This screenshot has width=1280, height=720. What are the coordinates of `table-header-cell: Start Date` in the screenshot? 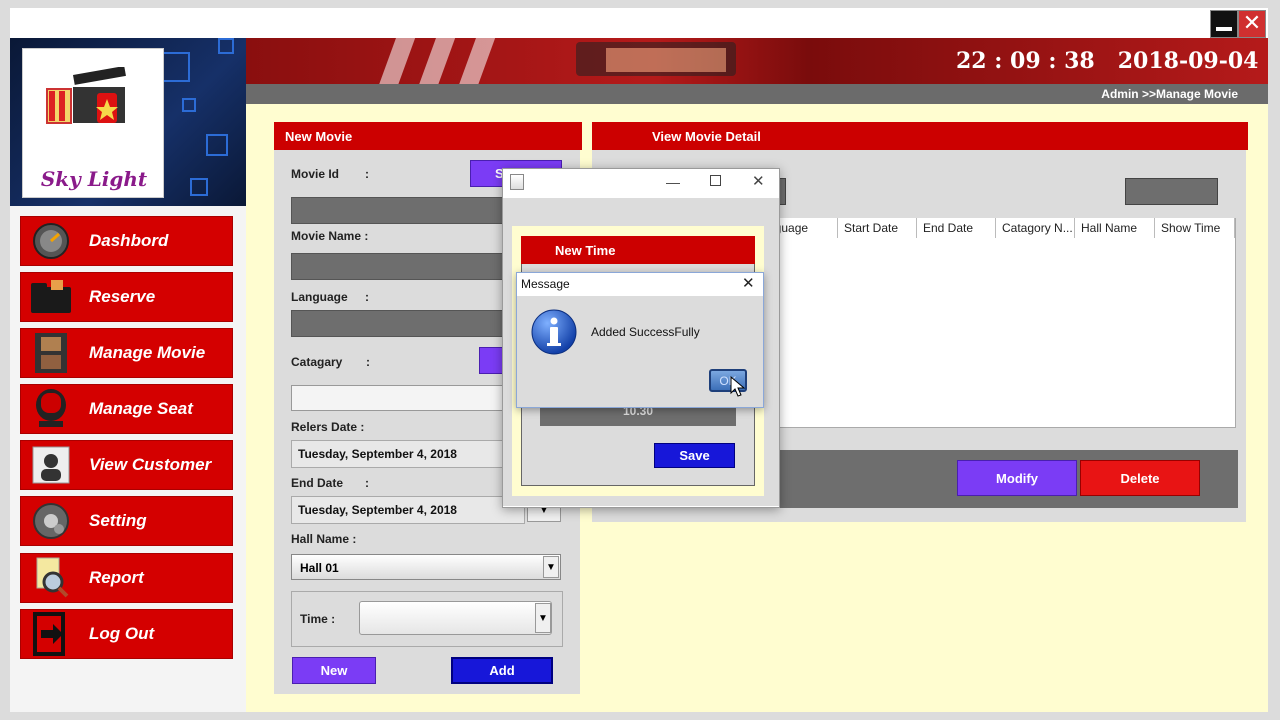 It's located at (877, 228).